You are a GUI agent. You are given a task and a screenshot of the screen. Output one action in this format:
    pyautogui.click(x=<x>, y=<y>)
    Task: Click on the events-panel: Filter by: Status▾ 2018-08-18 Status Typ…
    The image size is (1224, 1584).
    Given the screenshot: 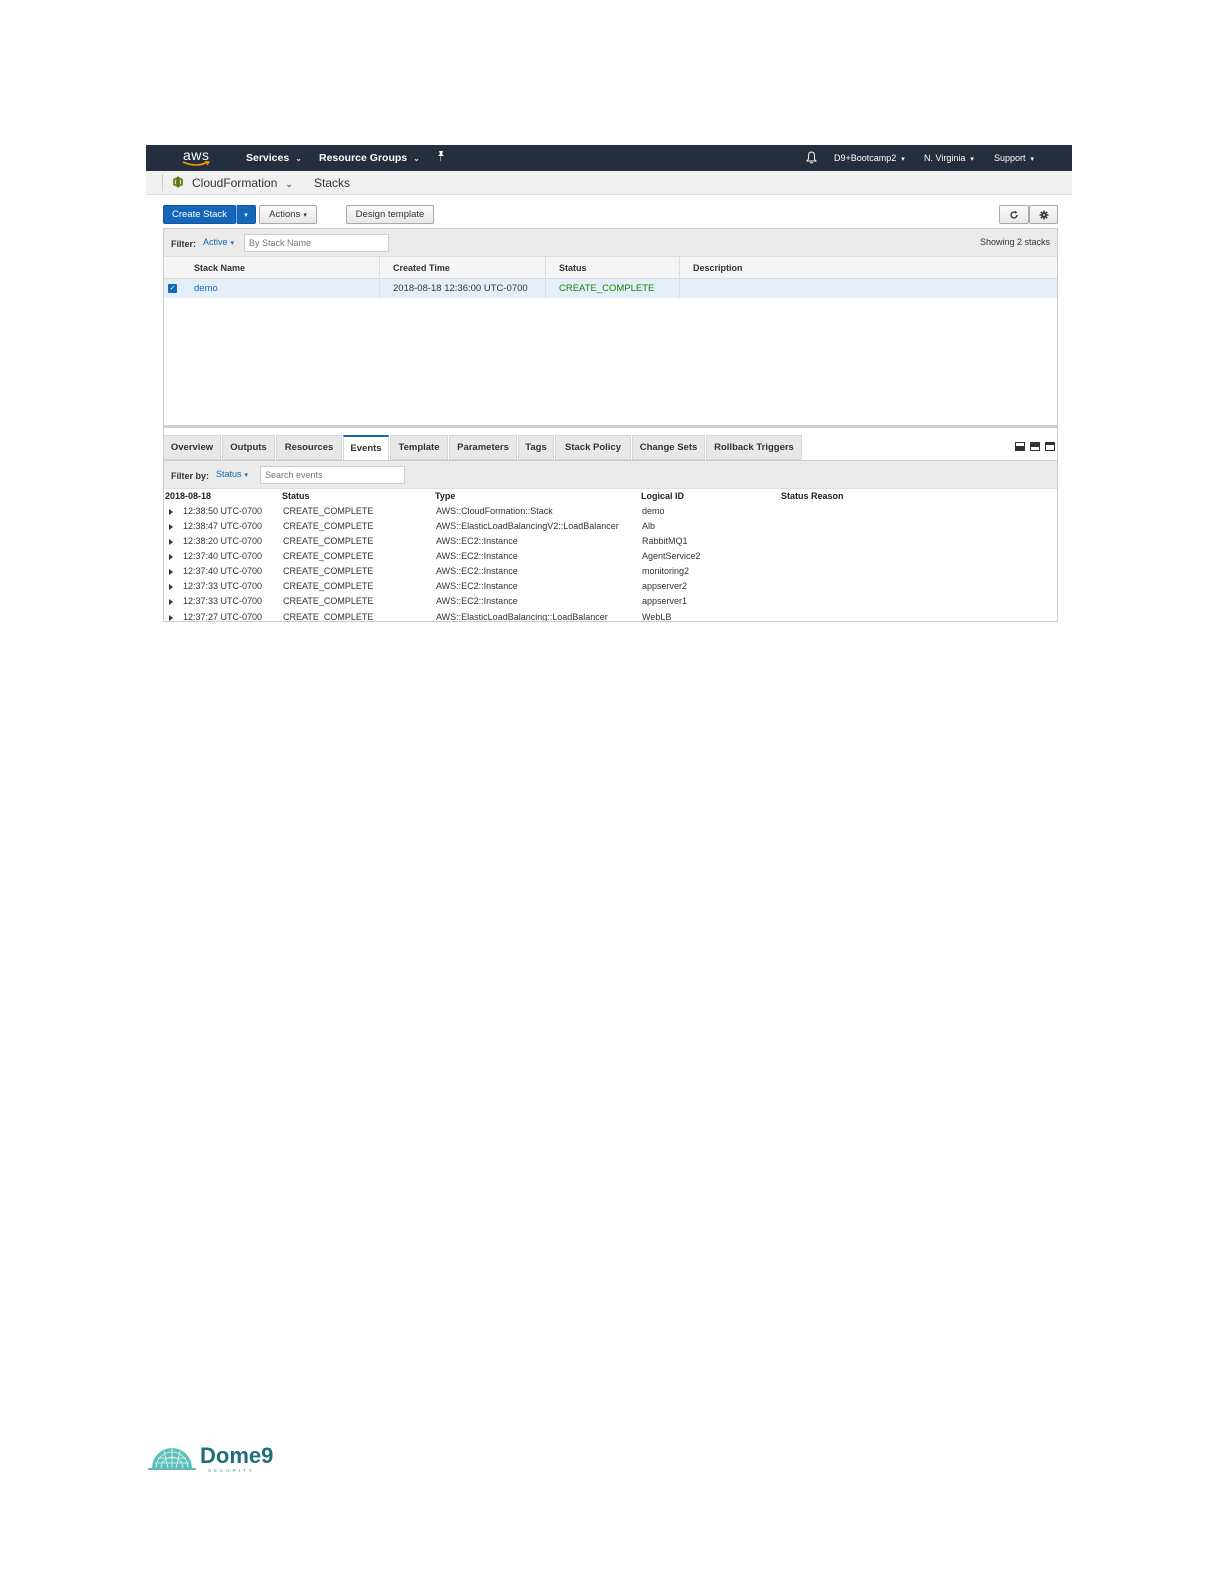 What is the action you would take?
    pyautogui.click(x=610, y=541)
    